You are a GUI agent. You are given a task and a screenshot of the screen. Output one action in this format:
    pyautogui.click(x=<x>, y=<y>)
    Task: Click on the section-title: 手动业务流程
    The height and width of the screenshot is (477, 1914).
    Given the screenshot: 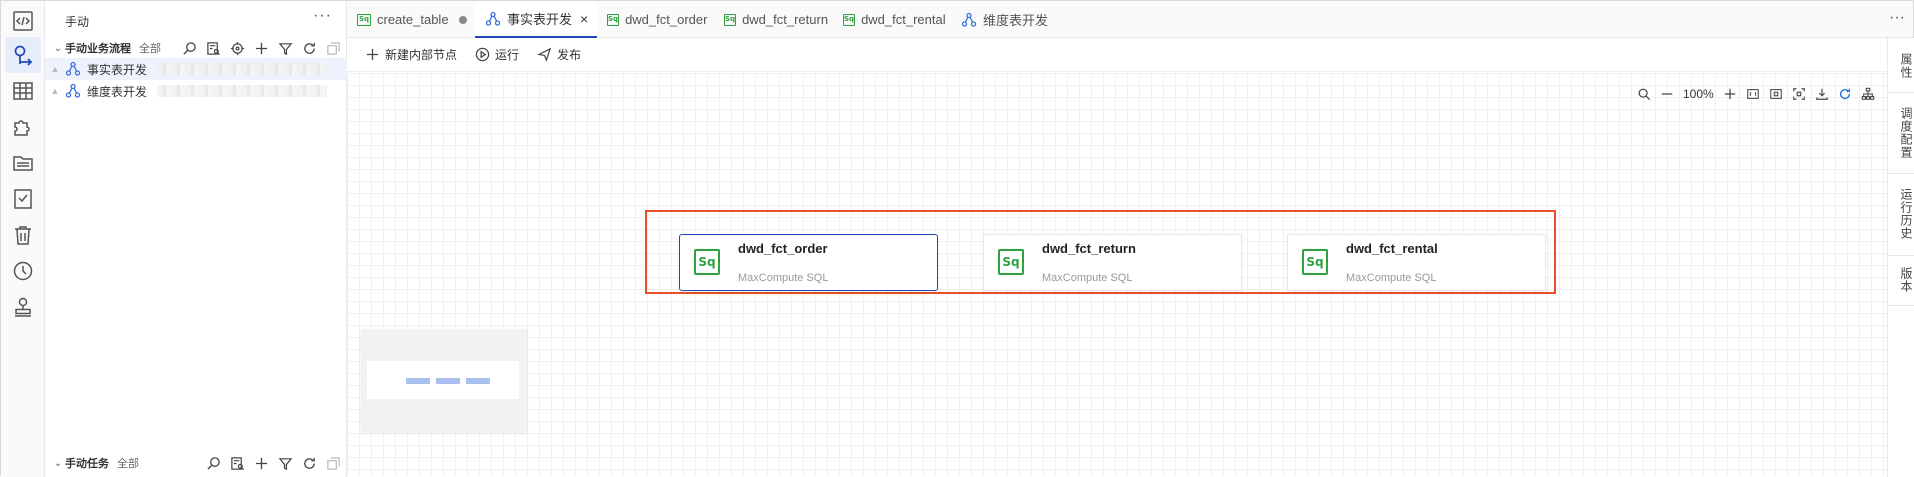 What is the action you would take?
    pyautogui.click(x=98, y=49)
    